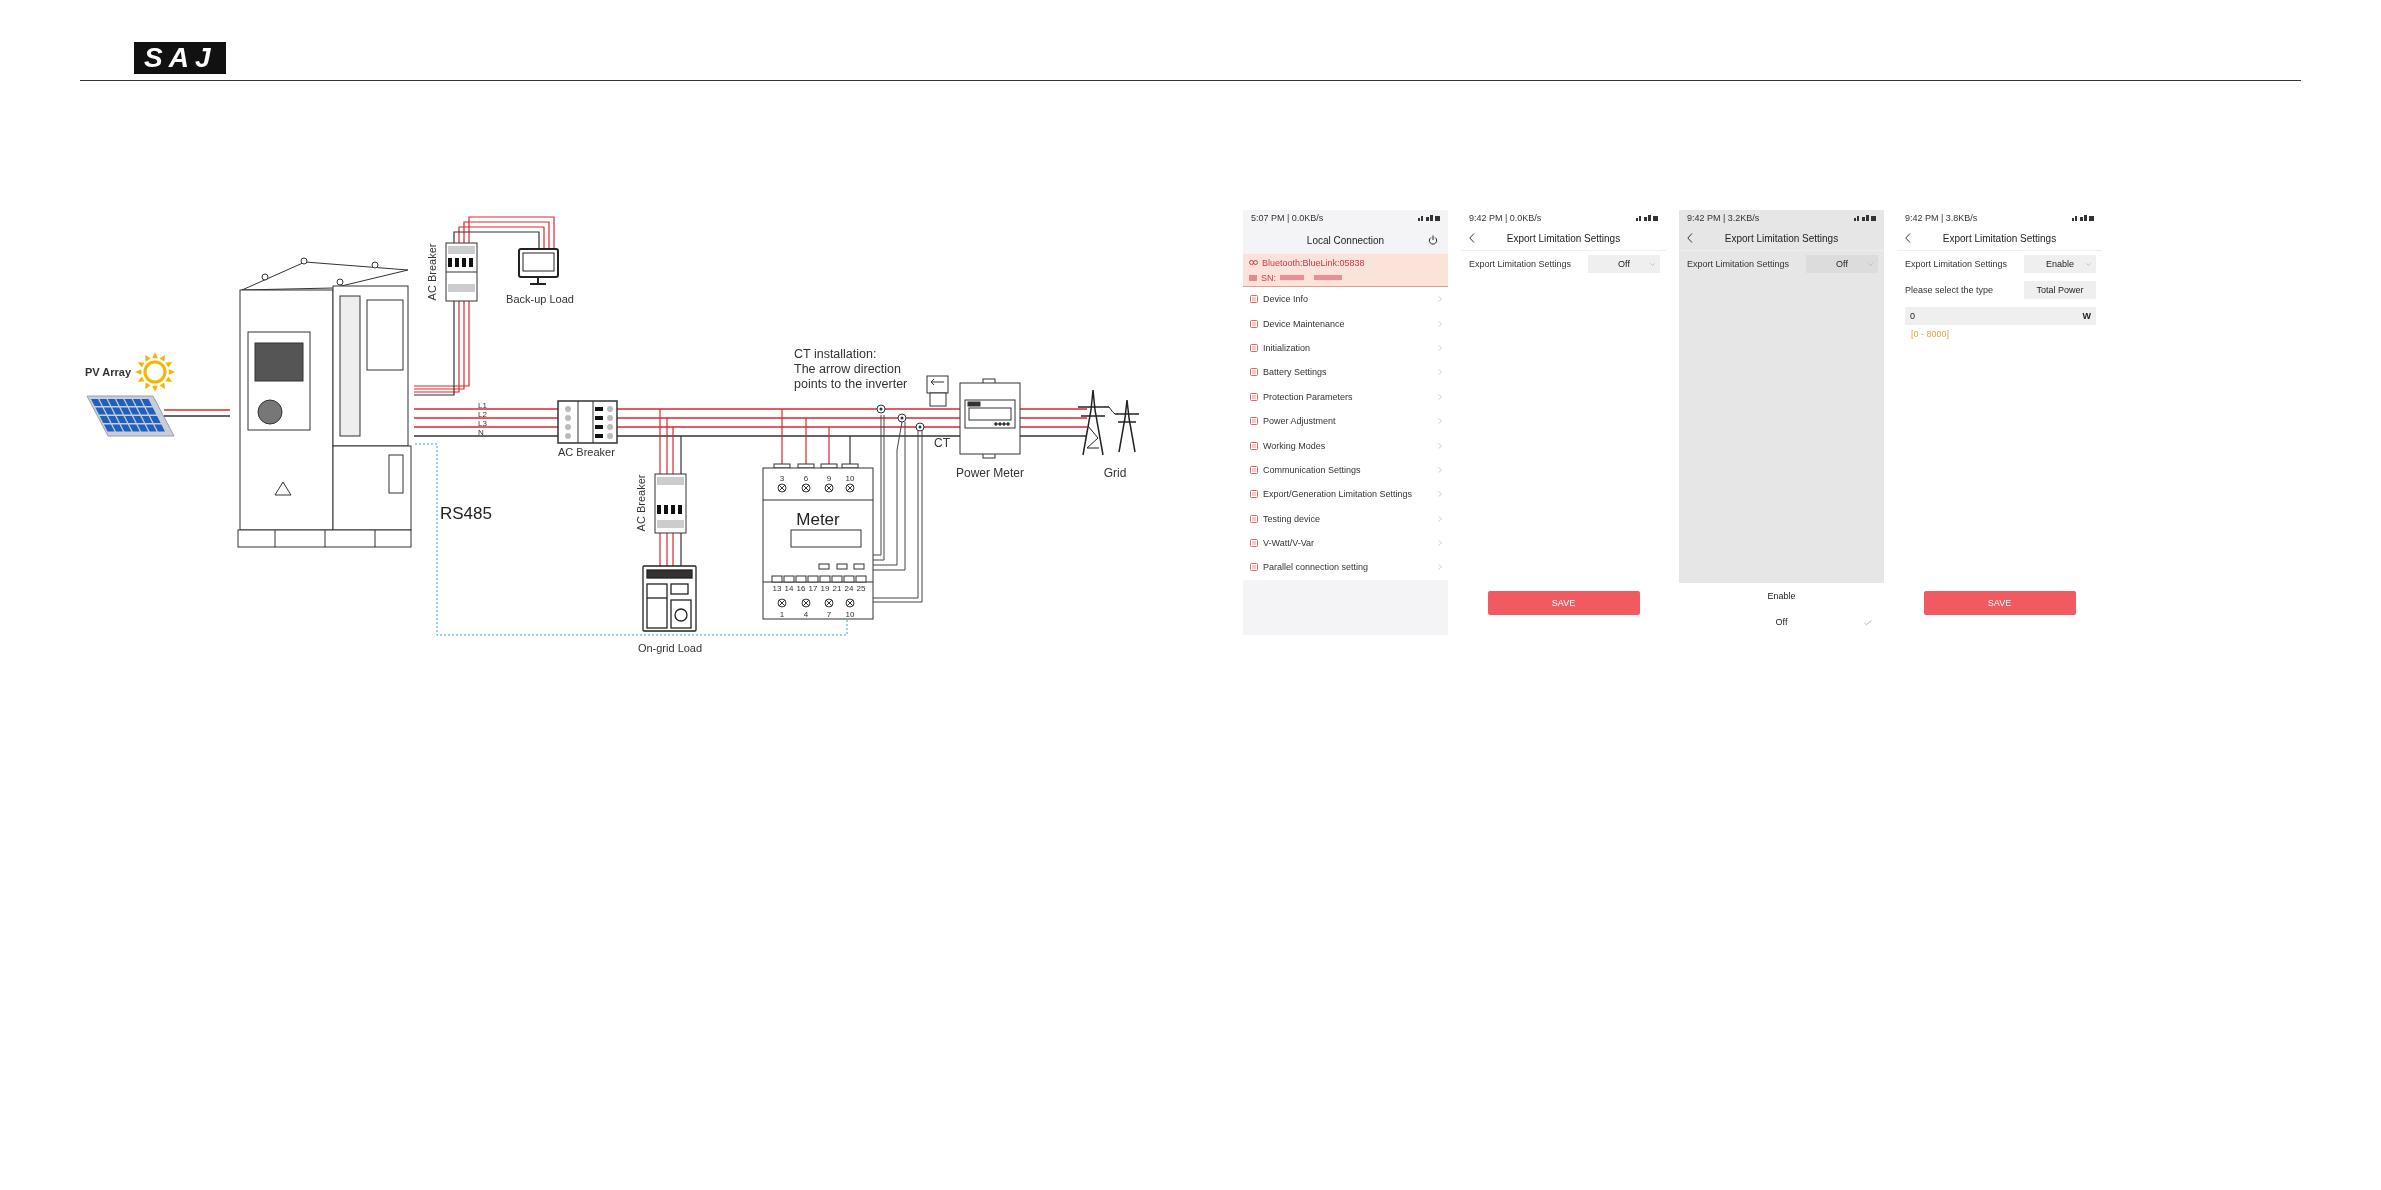  What do you see at coordinates (829, 614) in the screenshot?
I see `terminal-number: 7` at bounding box center [829, 614].